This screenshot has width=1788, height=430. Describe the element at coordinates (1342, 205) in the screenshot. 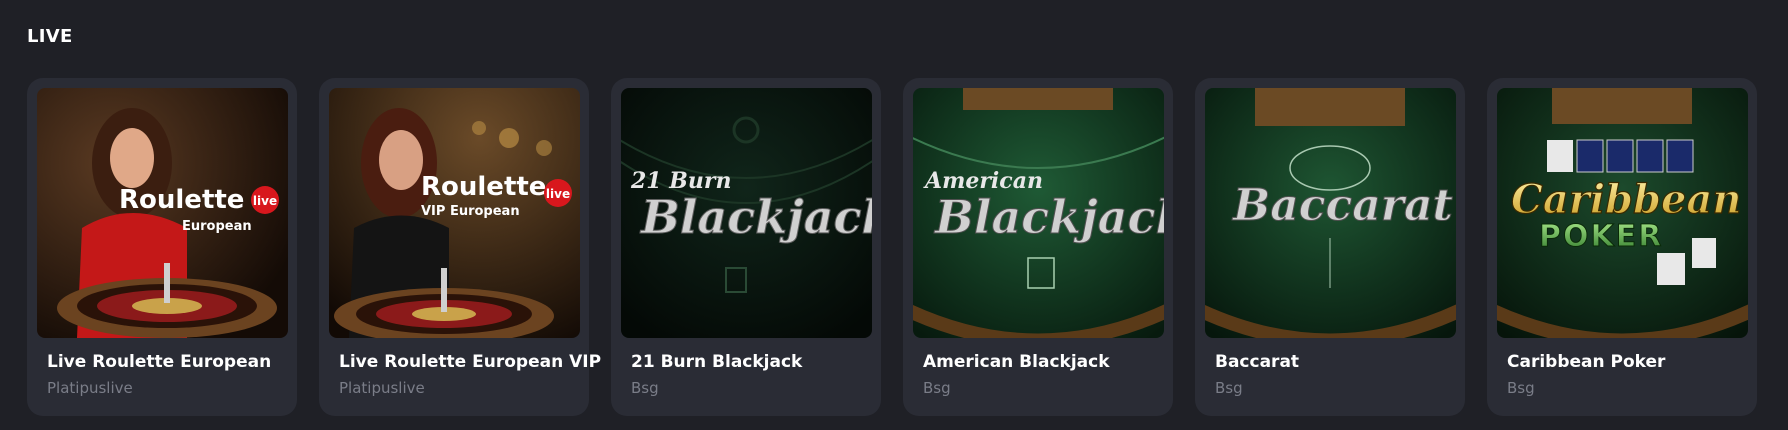

I see `thumb-big-text: Baccarat` at that location.